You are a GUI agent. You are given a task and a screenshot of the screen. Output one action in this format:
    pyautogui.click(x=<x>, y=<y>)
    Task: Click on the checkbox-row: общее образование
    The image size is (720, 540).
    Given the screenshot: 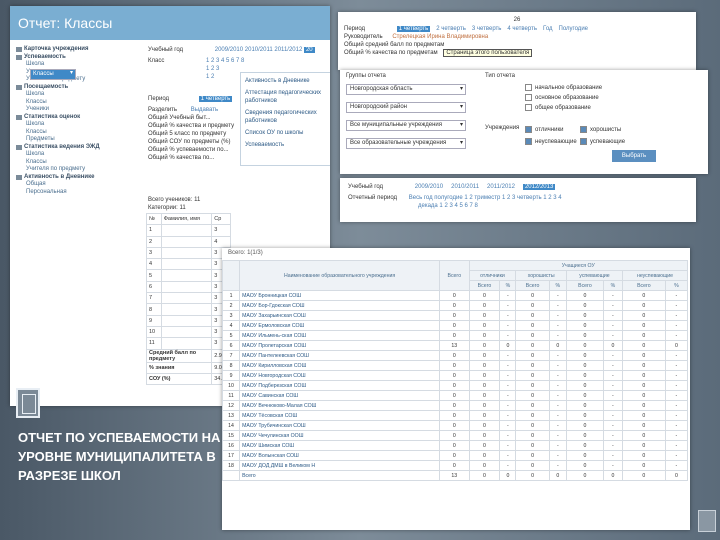 What is the action you would take?
    pyautogui.click(x=558, y=107)
    